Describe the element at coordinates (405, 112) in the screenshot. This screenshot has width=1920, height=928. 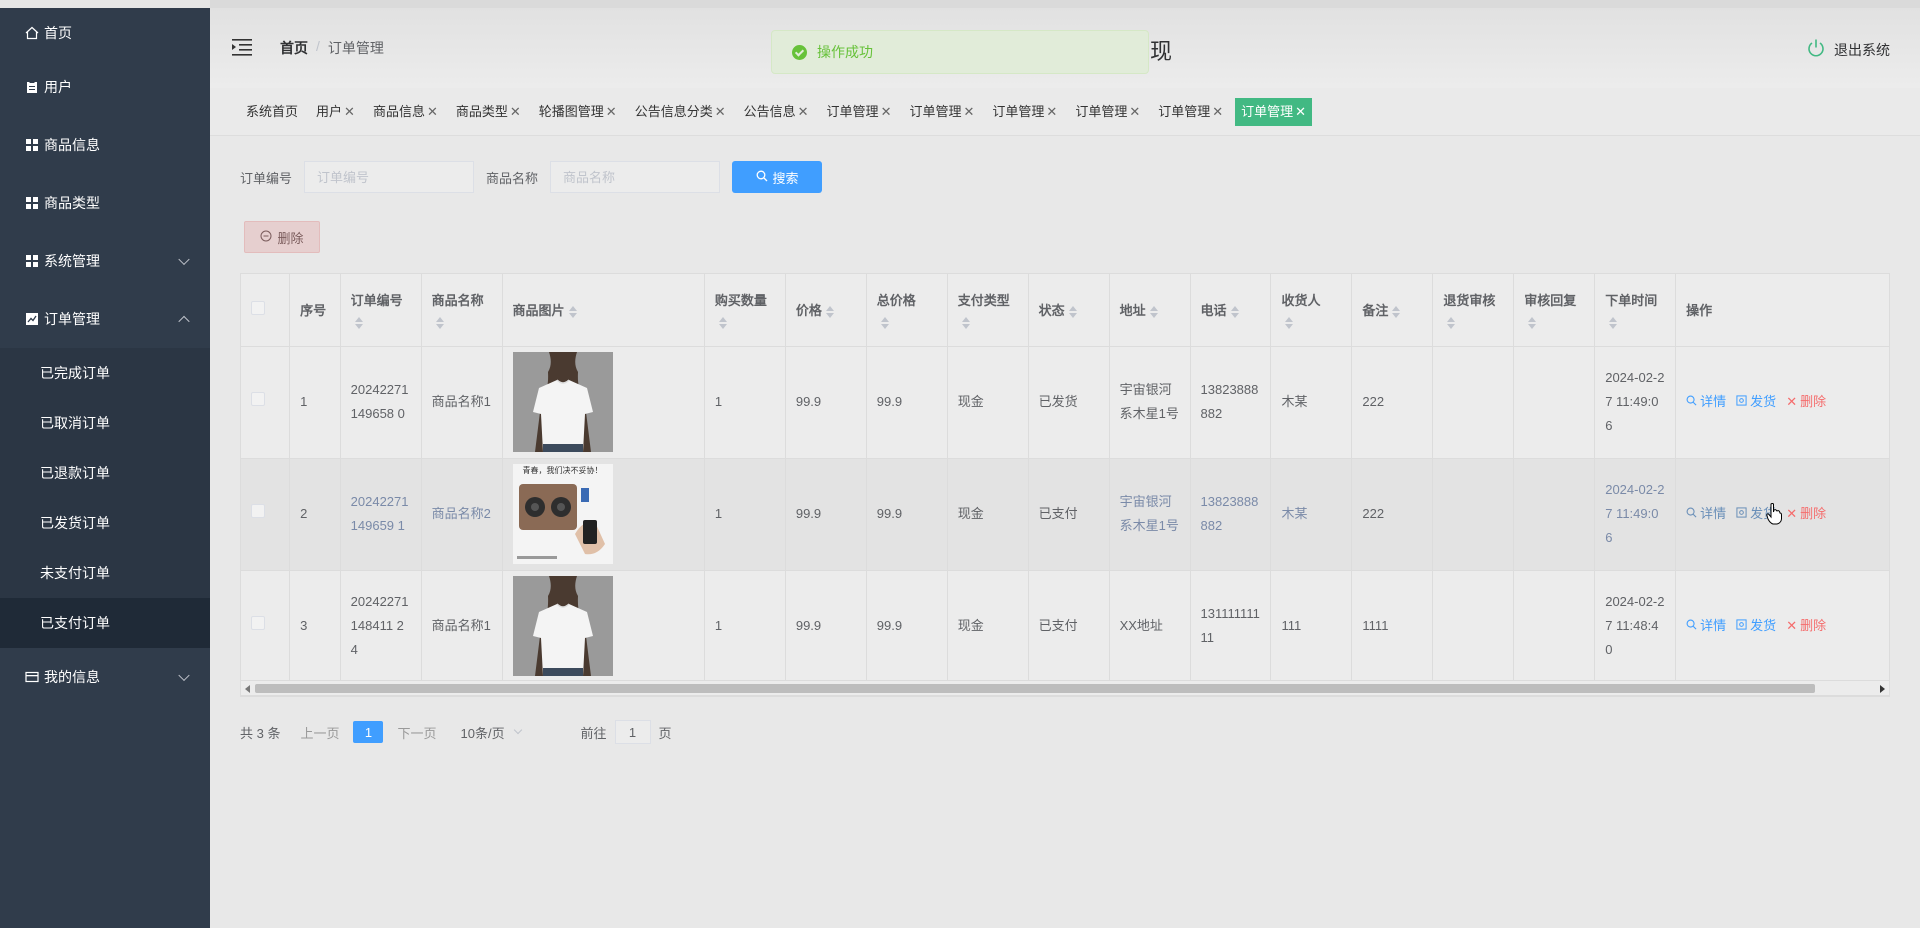
I see `tab-product-info: 商品信息 ✕` at that location.